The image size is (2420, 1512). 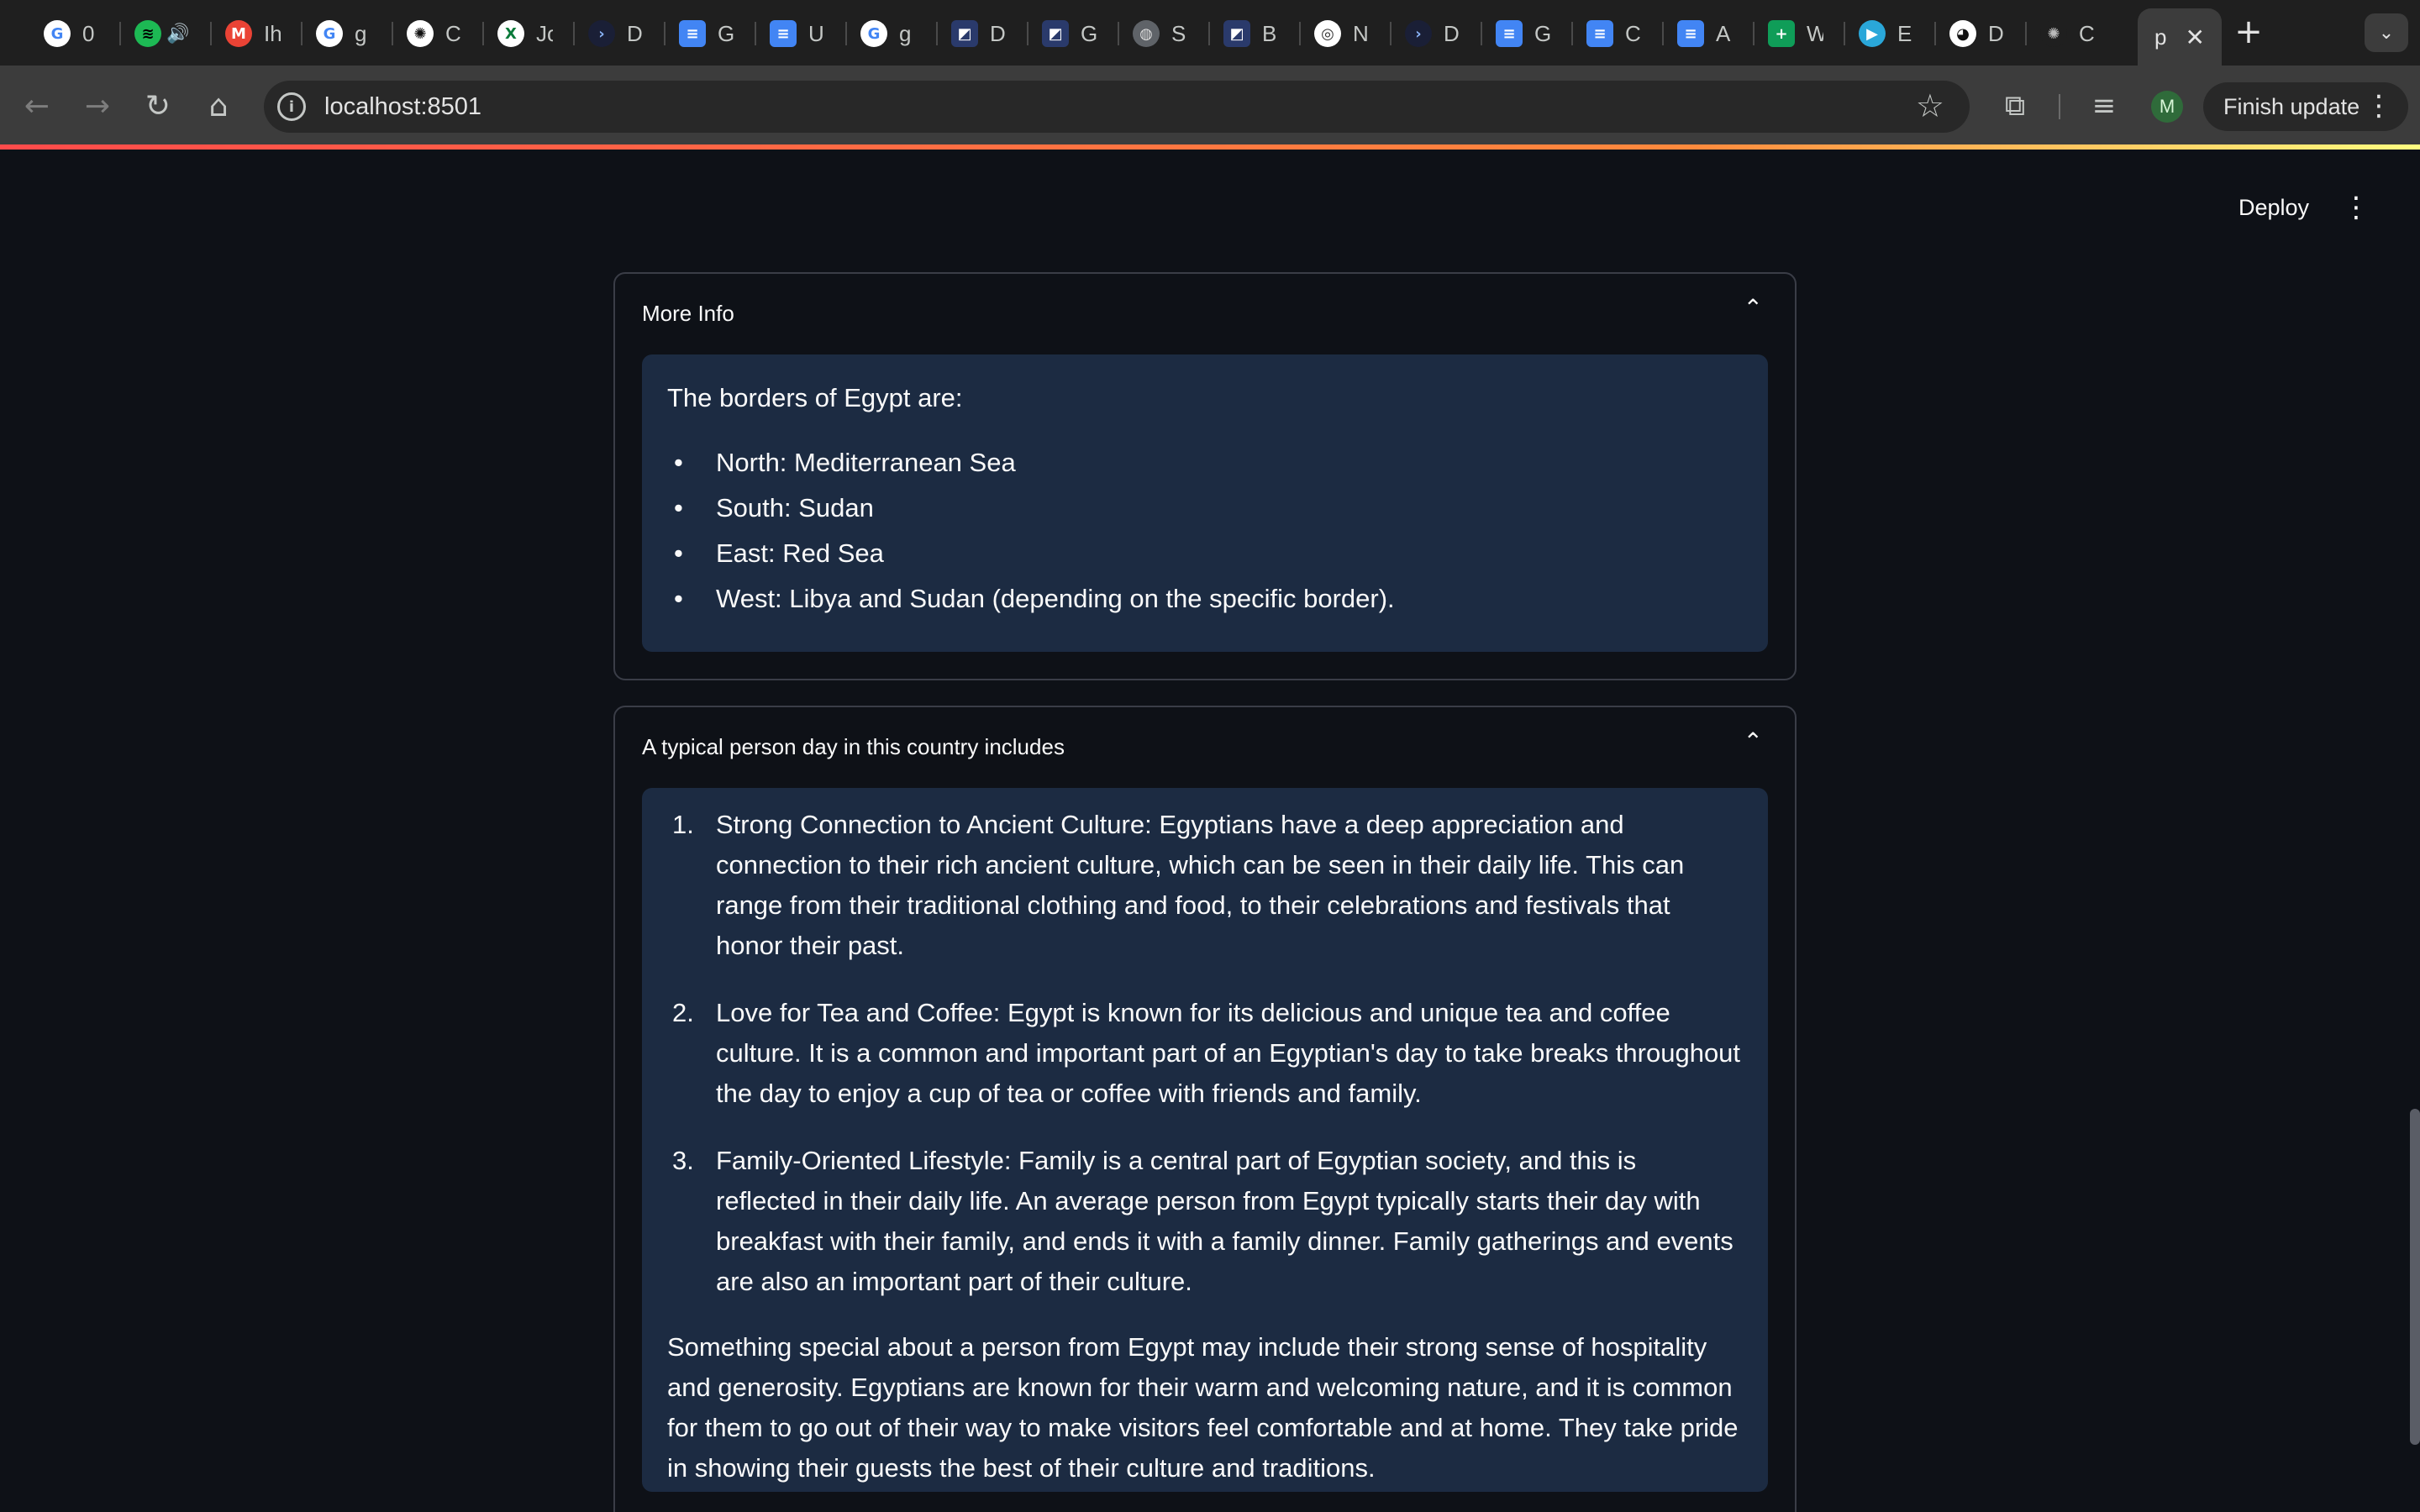 What do you see at coordinates (2160, 37) in the screenshot?
I see `tab-title: p` at bounding box center [2160, 37].